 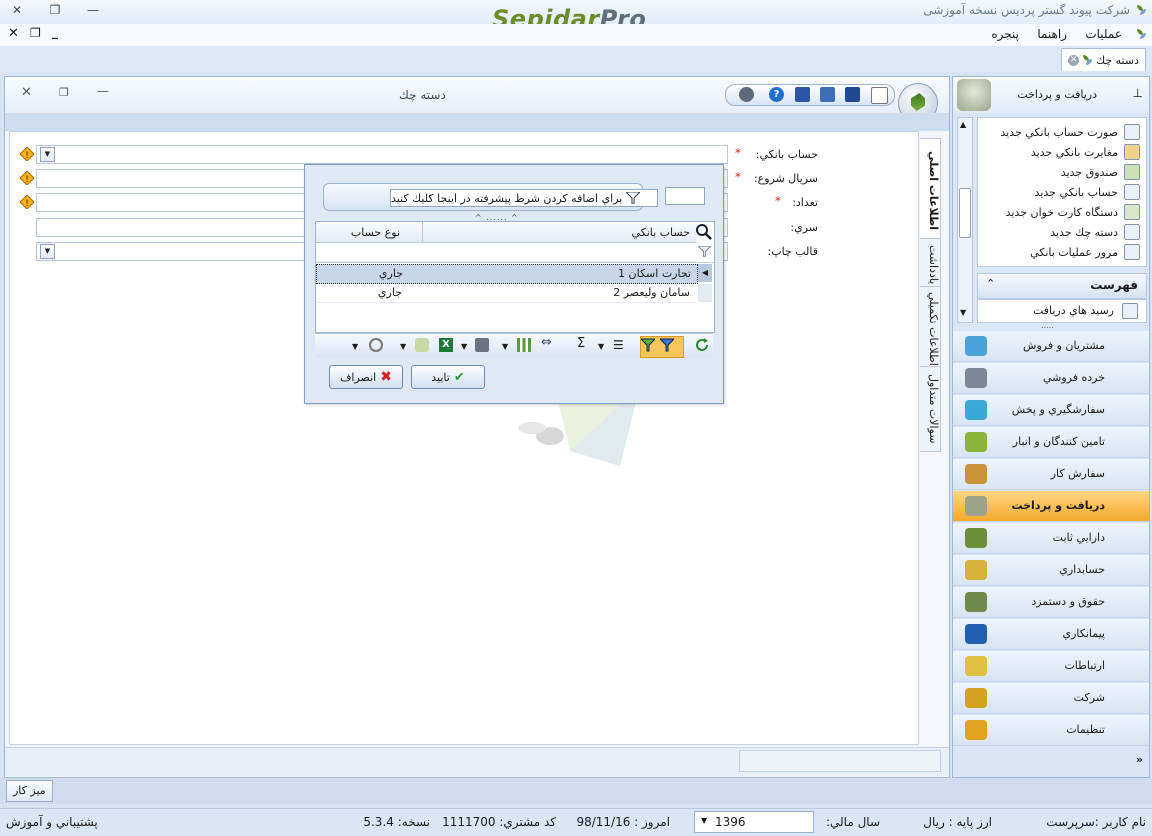 What do you see at coordinates (358, 377) in the screenshot?
I see `cancel-label: انصراف` at bounding box center [358, 377].